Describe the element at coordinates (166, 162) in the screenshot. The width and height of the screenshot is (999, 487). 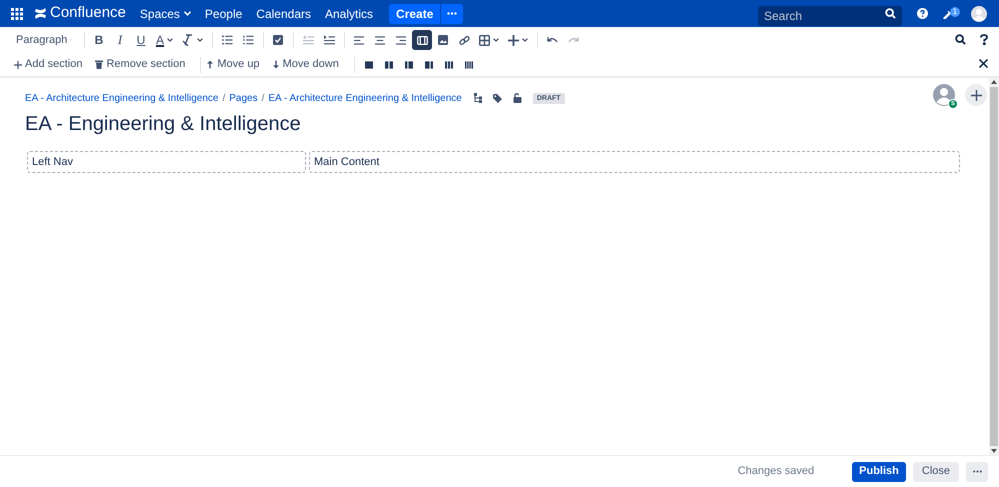
I see `layout-column: Left Nav` at that location.